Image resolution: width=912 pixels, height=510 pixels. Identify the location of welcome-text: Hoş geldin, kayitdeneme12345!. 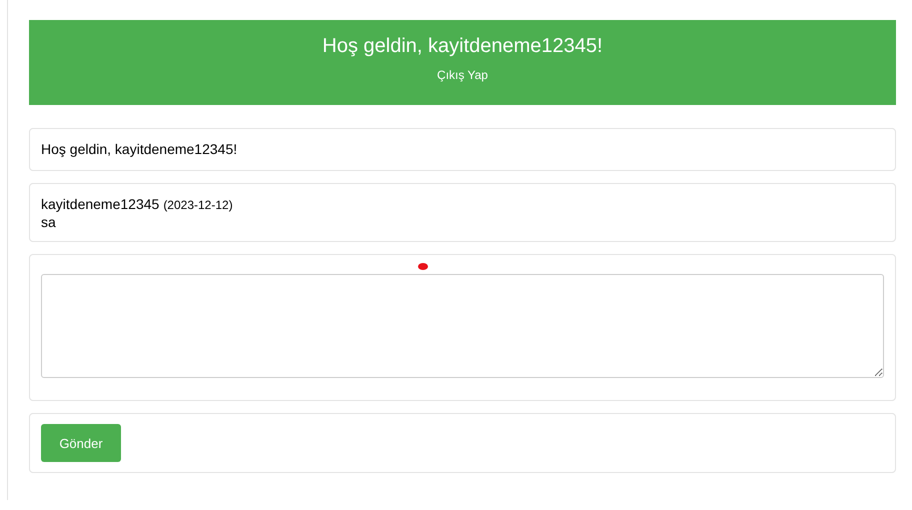
(139, 149).